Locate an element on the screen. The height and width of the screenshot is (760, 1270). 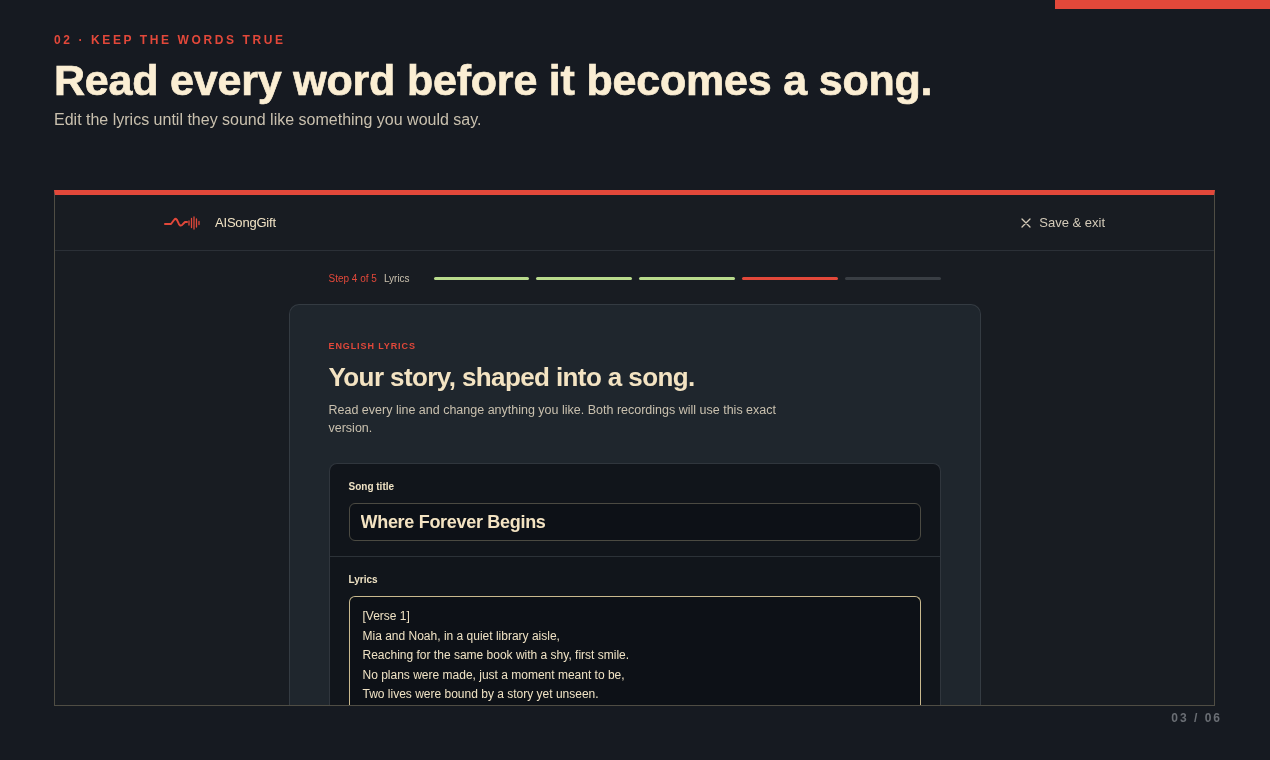
lyrics-textarea: [Verse 1] Mia and Noah, in a quiet library aisle, Reaching for the same book with a shy, first smile. No plans were made, just a moment meant to be, Two lives were bound by a story yet unseen. is located at coordinates (634, 650).